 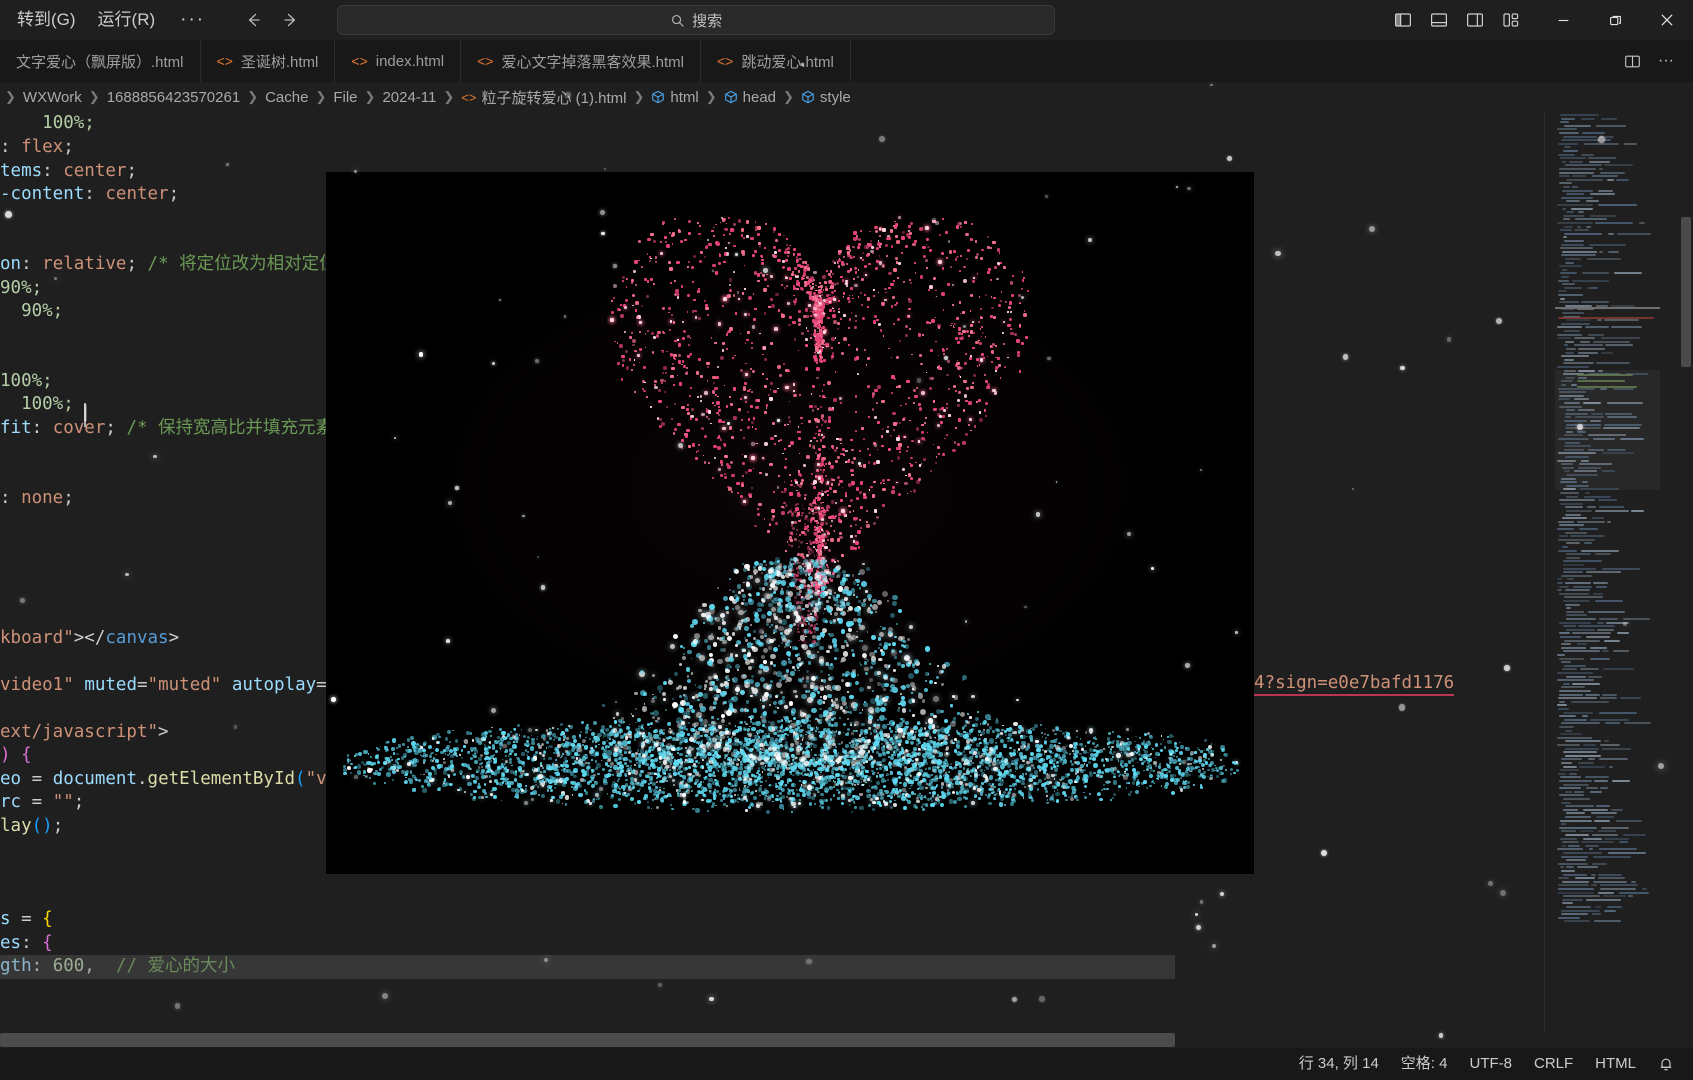 I want to click on maximize-restore-button, so click(x=1615, y=20).